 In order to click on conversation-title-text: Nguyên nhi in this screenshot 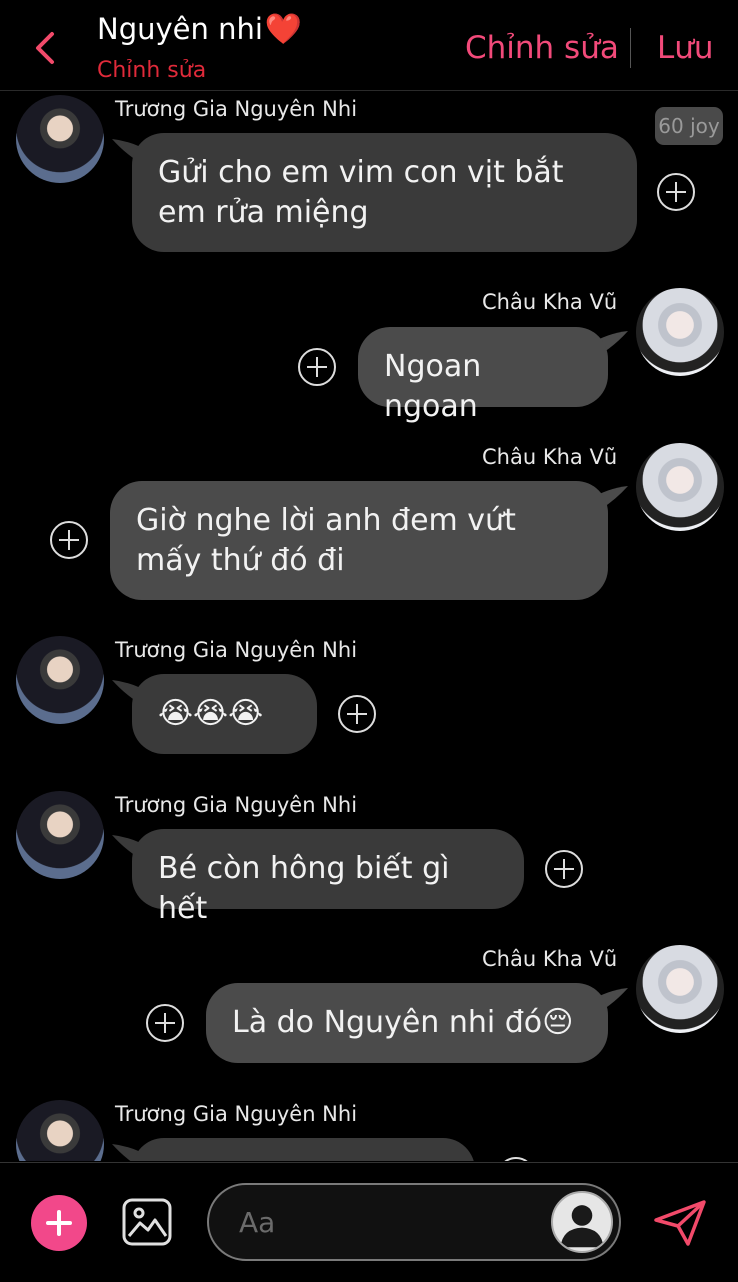, I will do `click(180, 29)`.